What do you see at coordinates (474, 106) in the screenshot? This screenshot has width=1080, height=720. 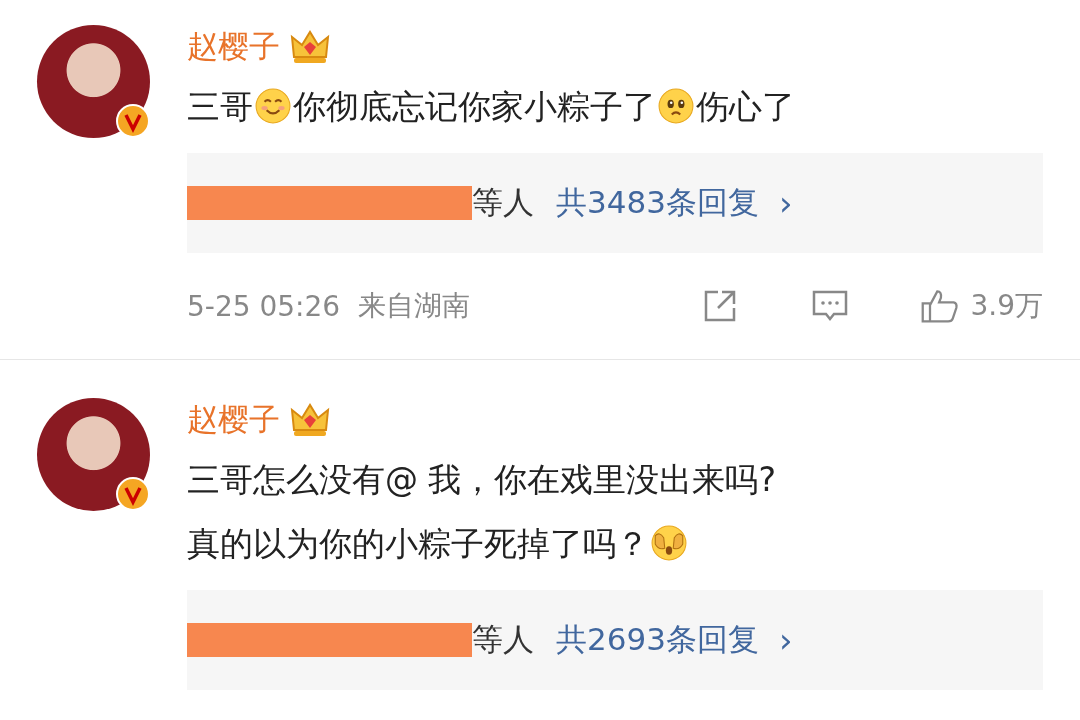 I see `comment-text: 你彻底忘记你家小粽子了` at bounding box center [474, 106].